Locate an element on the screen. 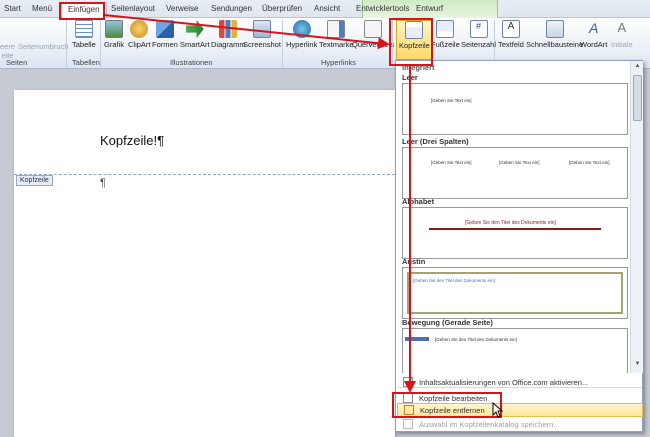  mouse-cursor-icon is located at coordinates (498, 410).